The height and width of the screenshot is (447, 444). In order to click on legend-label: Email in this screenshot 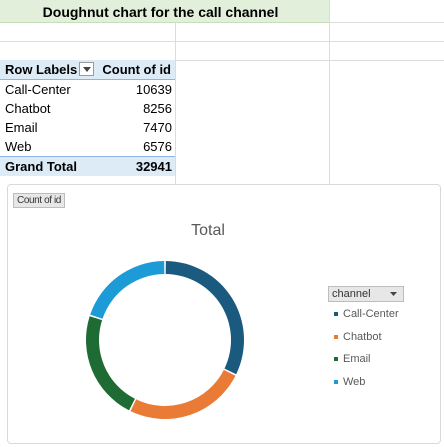, I will do `click(357, 359)`.